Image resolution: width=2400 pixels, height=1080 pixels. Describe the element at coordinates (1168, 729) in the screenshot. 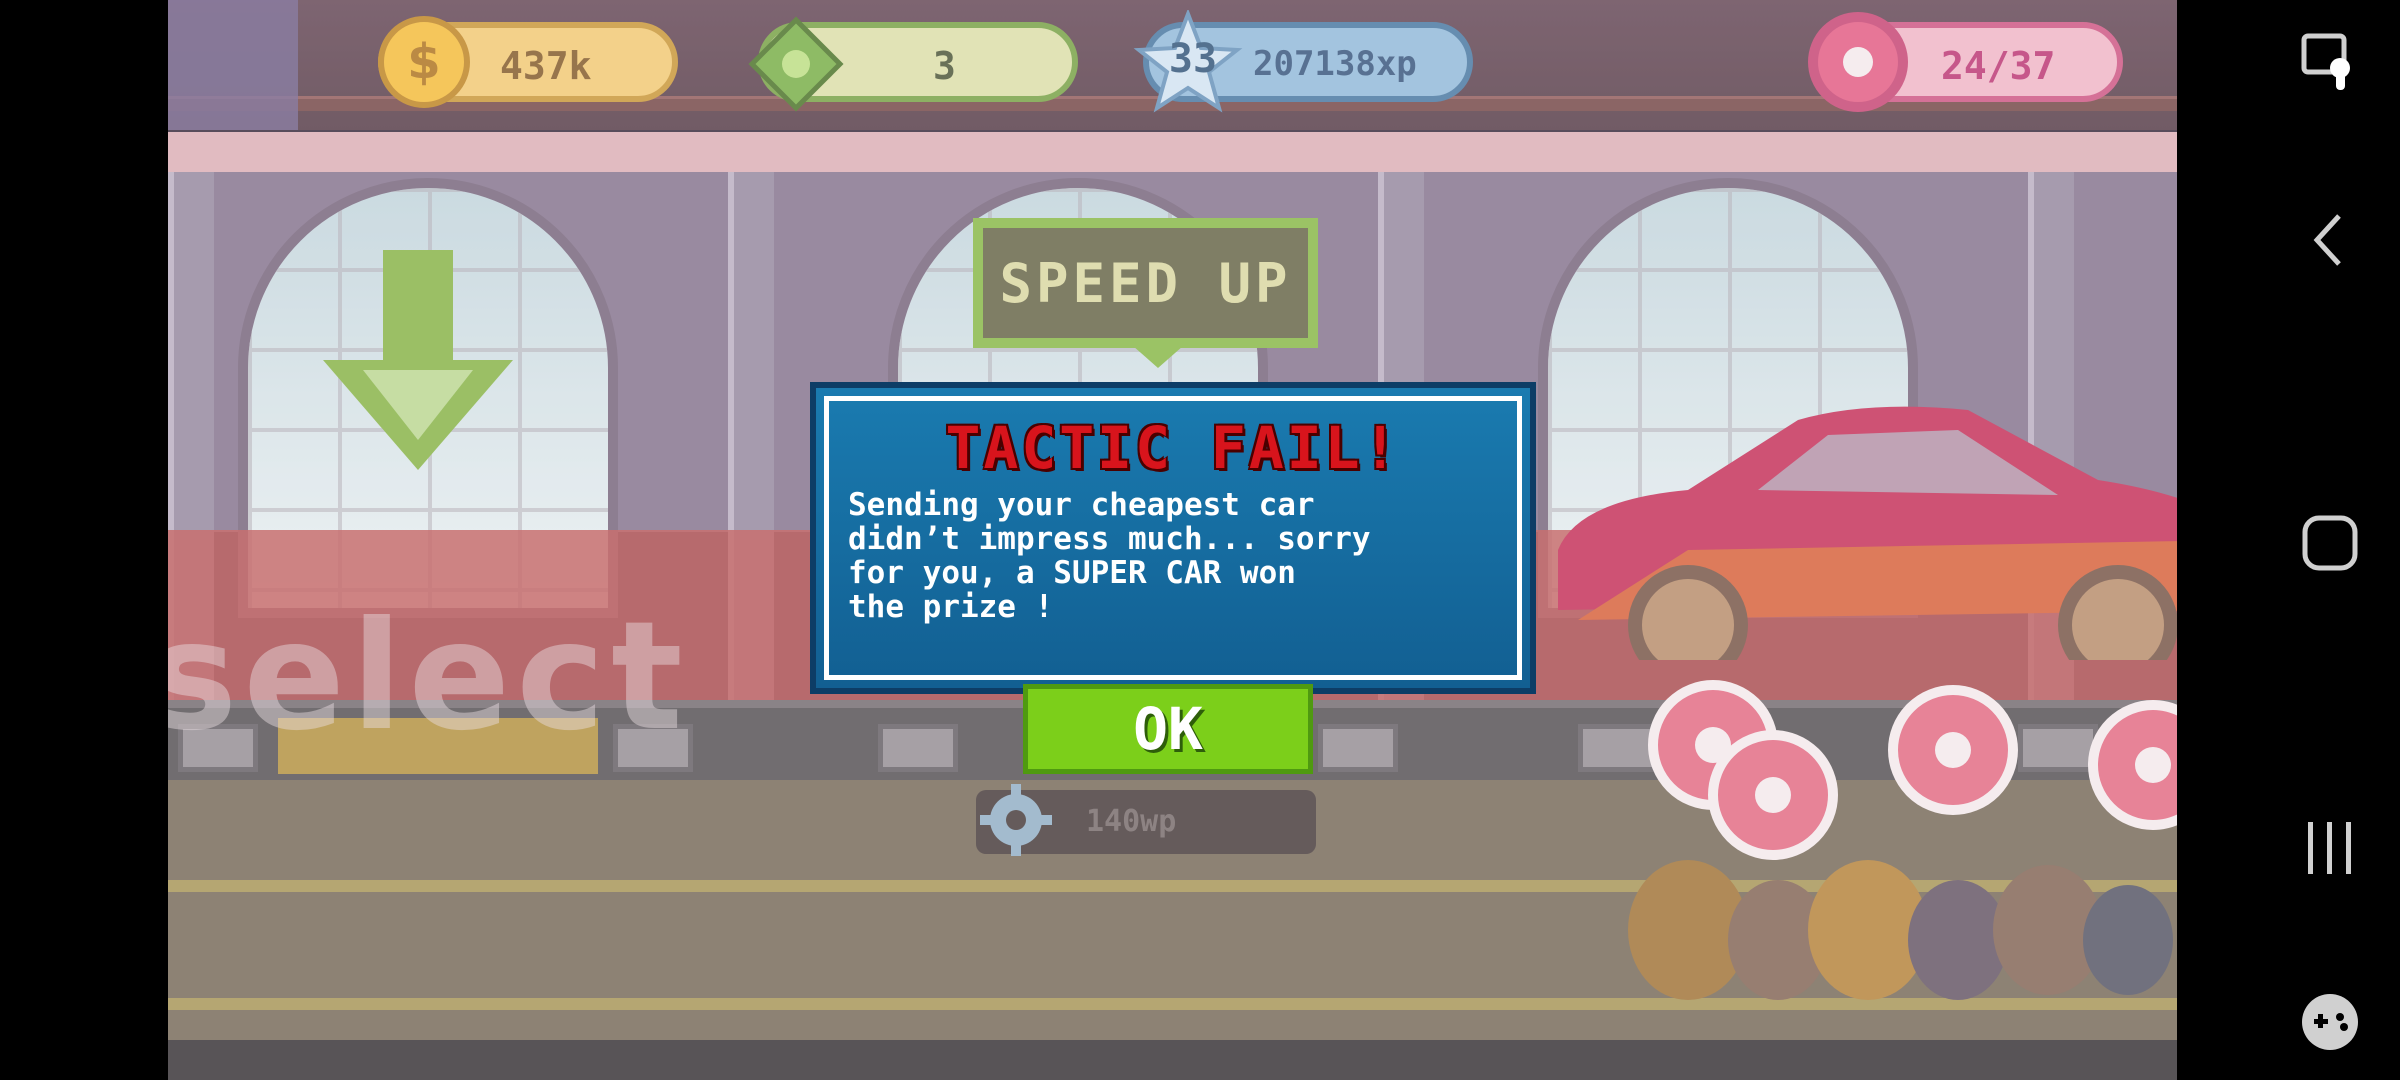

I see `ok-button: OK` at that location.